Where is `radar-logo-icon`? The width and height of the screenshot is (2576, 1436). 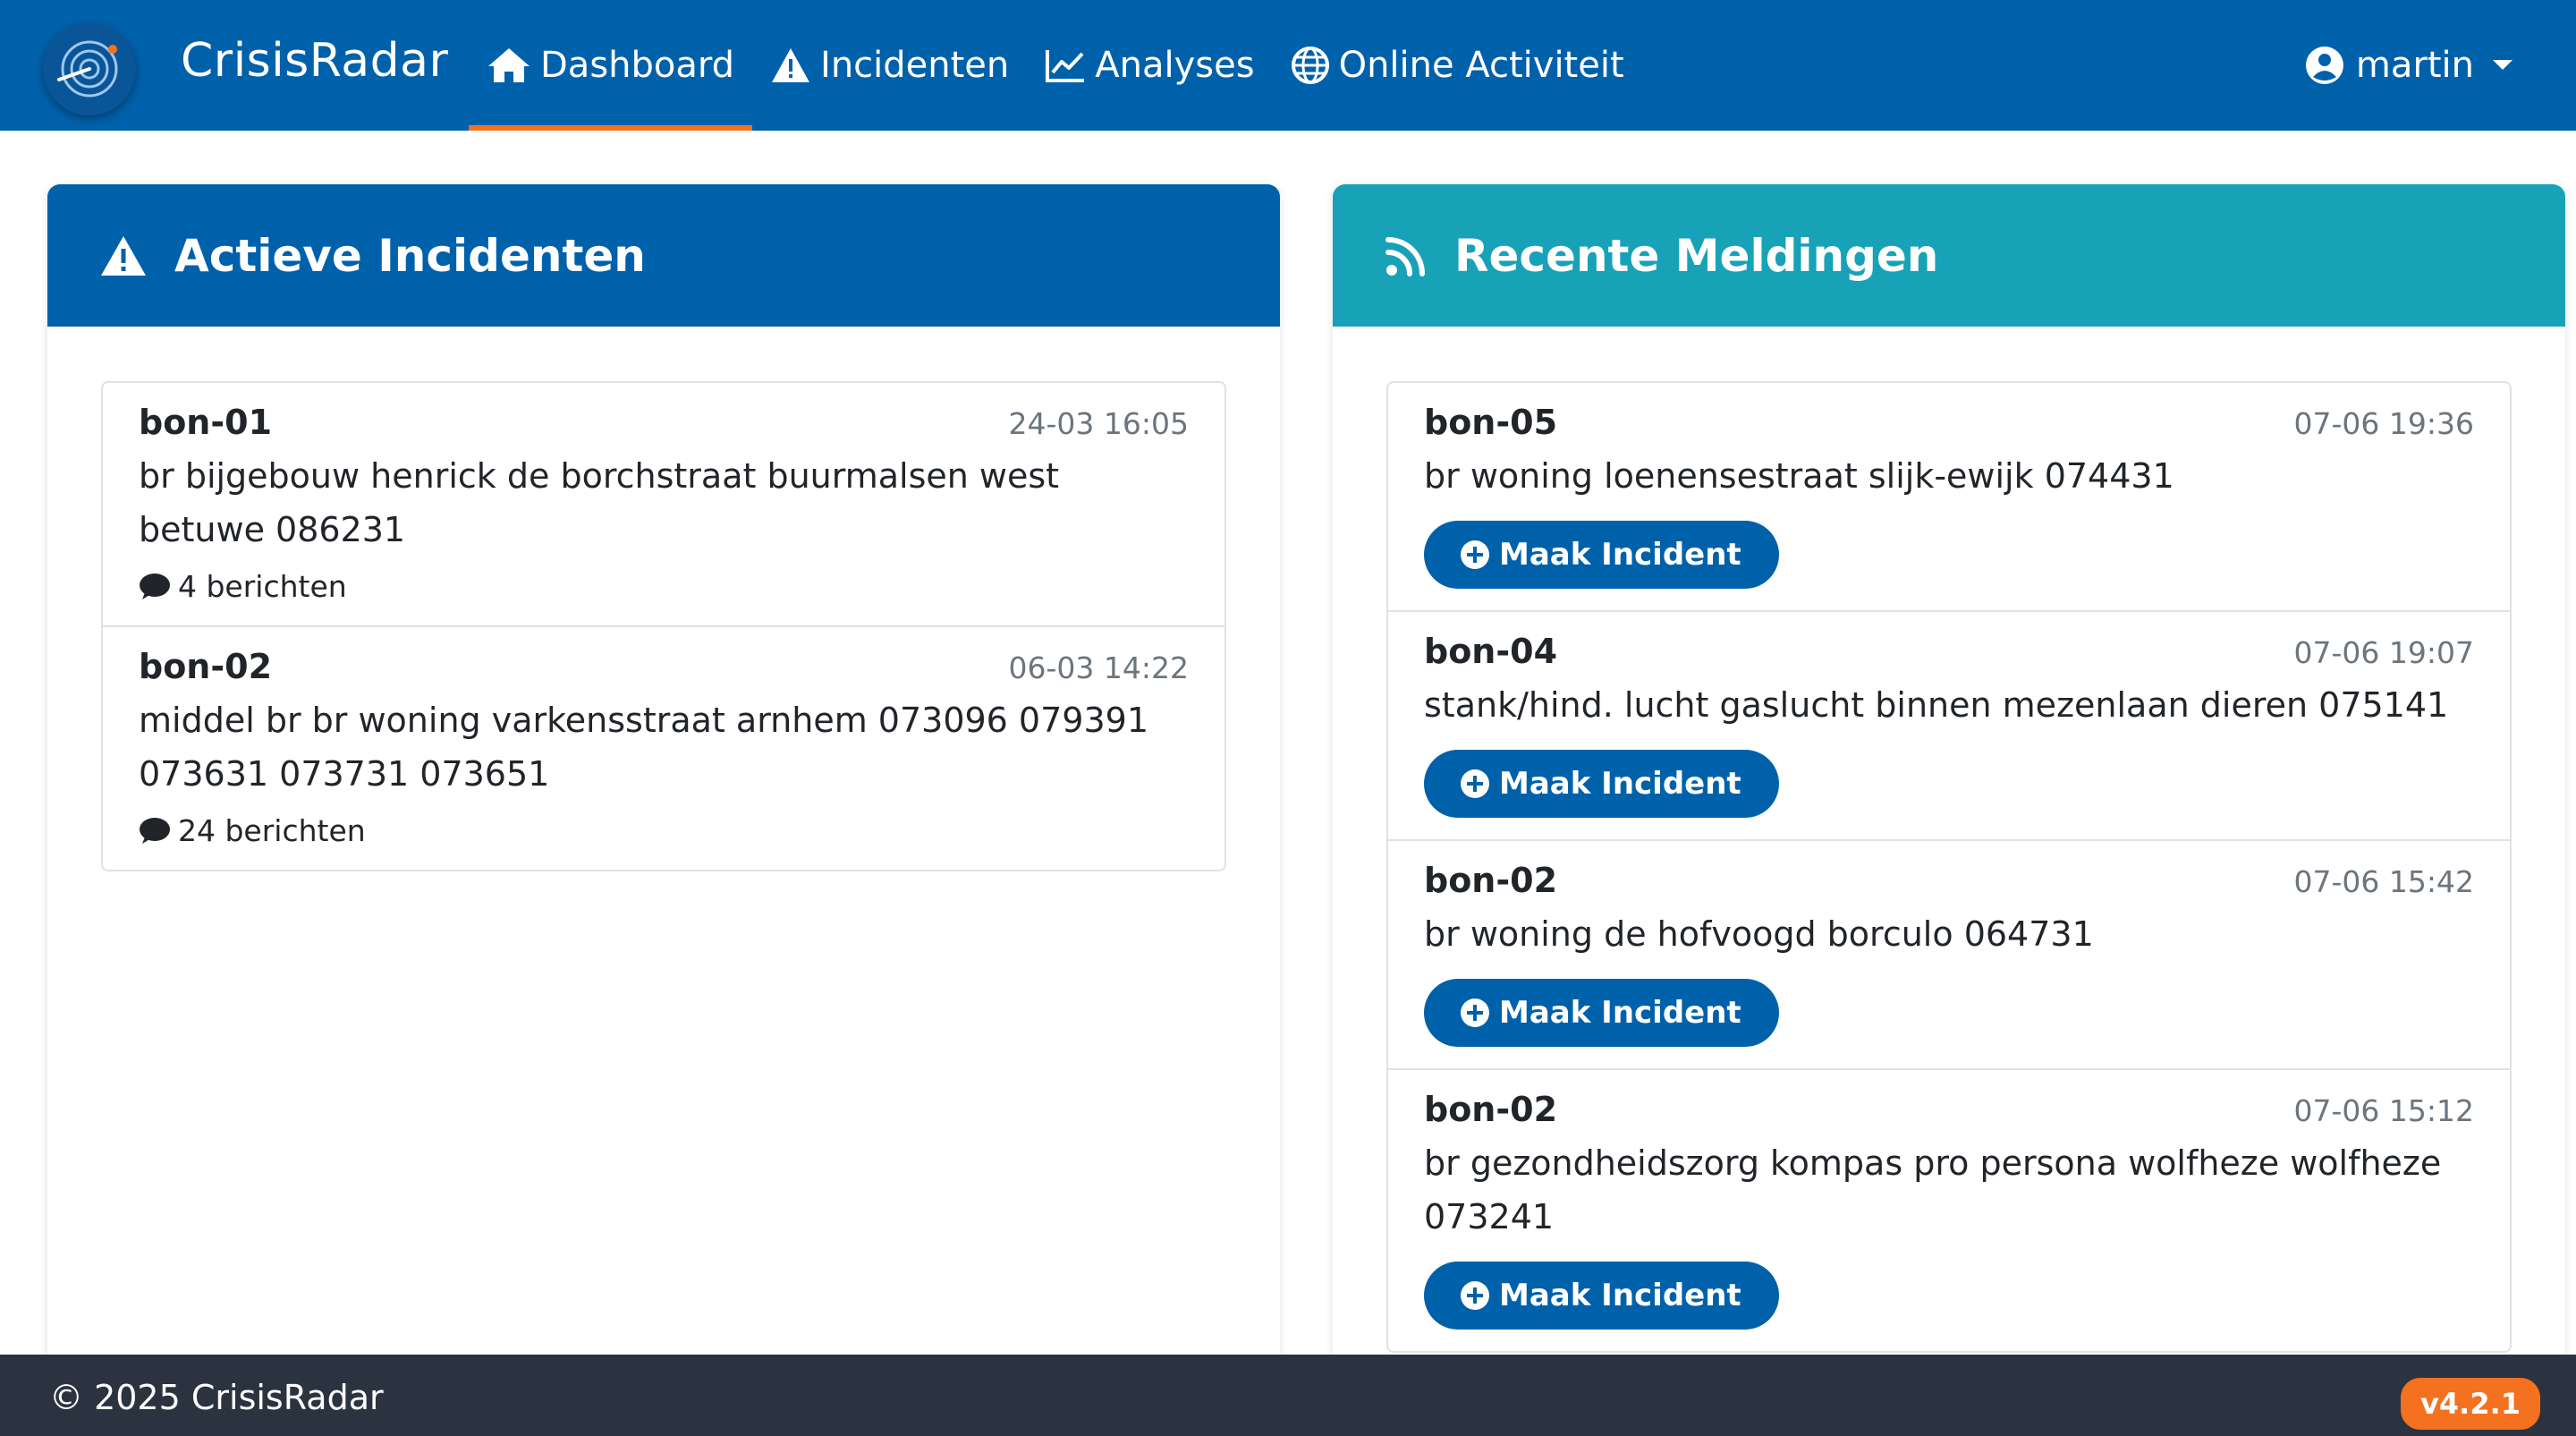 radar-logo-icon is located at coordinates (89, 68).